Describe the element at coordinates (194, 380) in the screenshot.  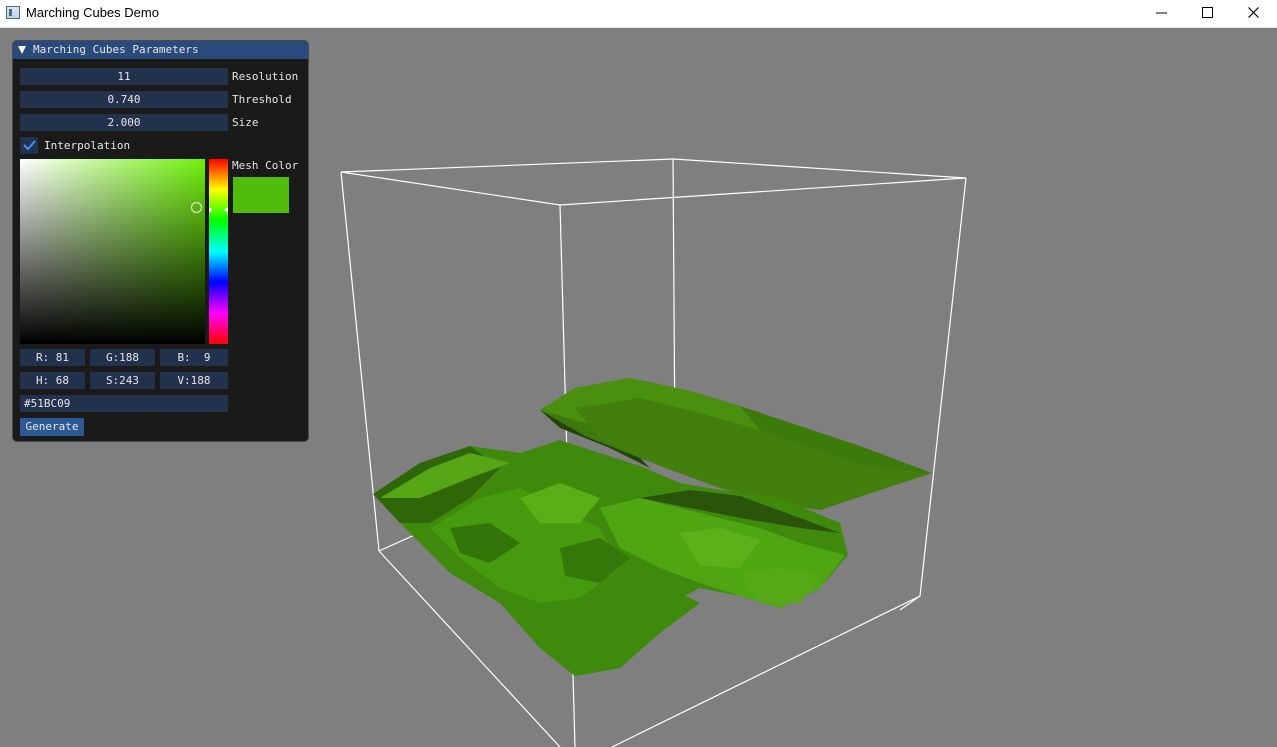
I see `value-input: V:188` at that location.